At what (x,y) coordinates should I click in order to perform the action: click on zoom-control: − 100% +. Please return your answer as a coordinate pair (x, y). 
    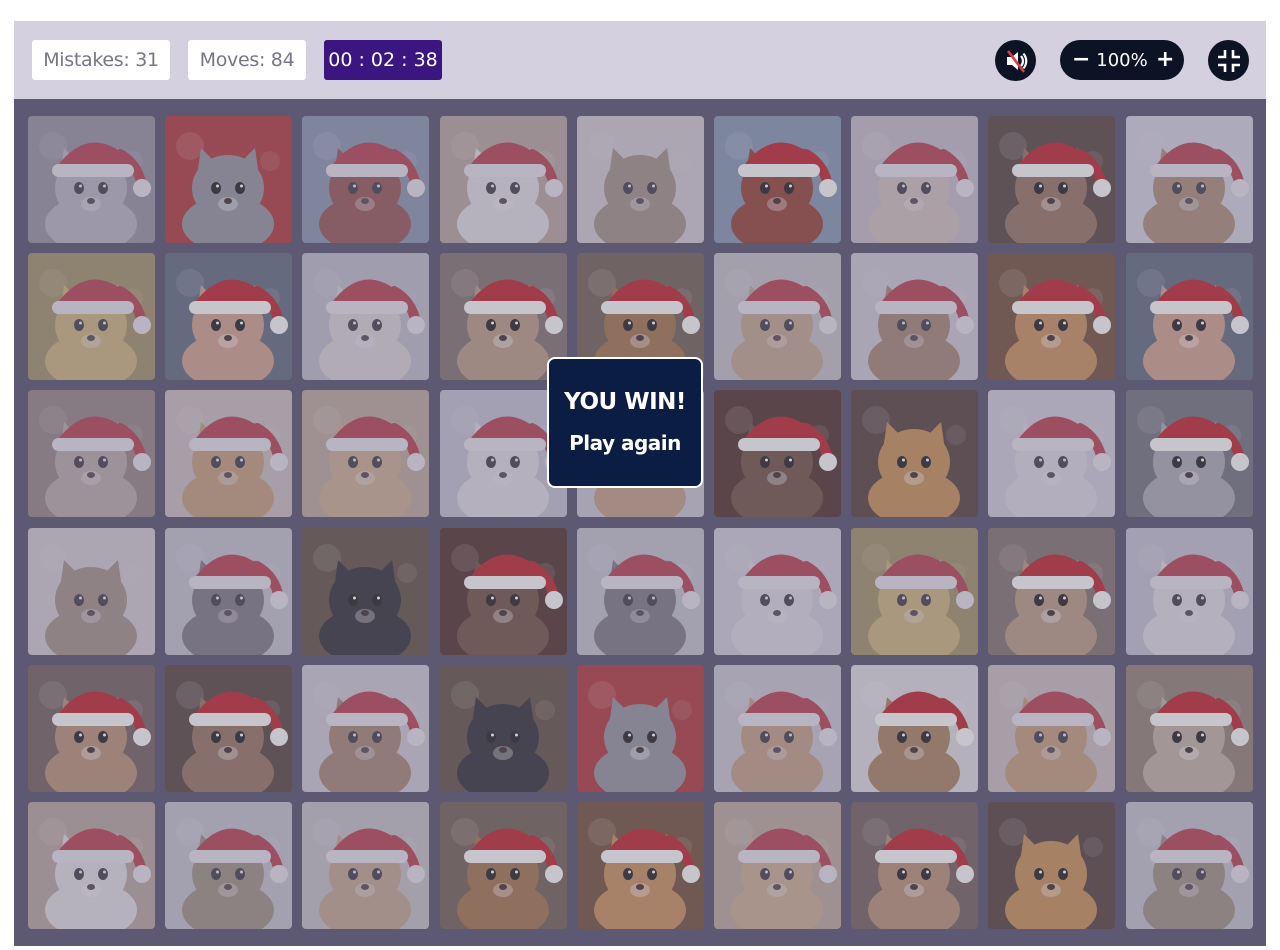
    Looking at the image, I should click on (1122, 60).